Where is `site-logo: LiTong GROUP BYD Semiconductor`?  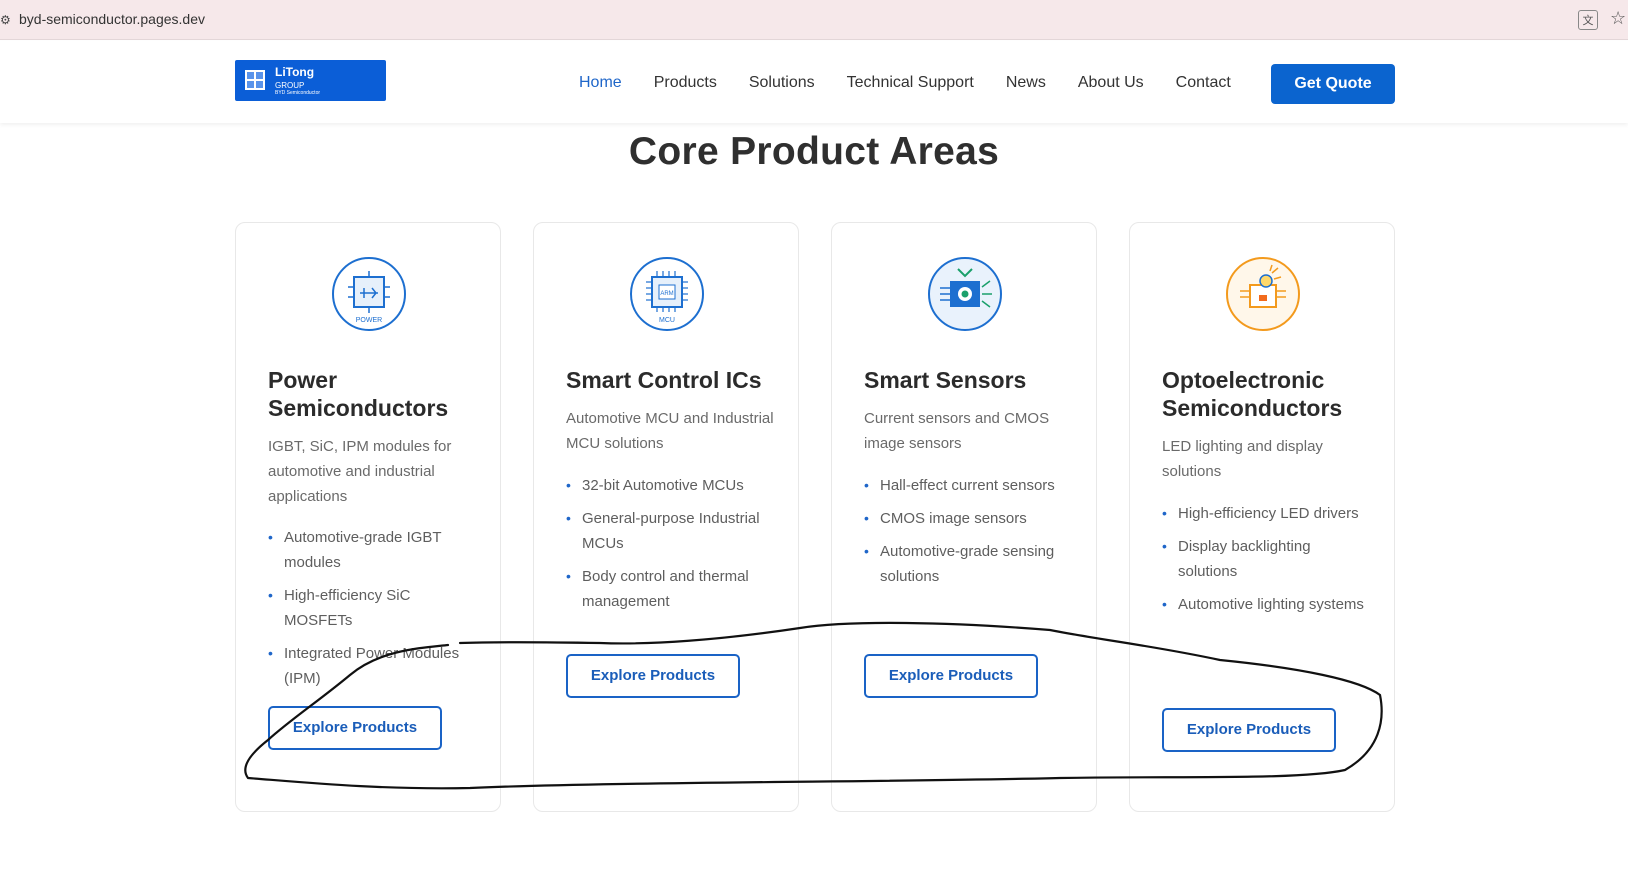 site-logo: LiTong GROUP BYD Semiconductor is located at coordinates (310, 80).